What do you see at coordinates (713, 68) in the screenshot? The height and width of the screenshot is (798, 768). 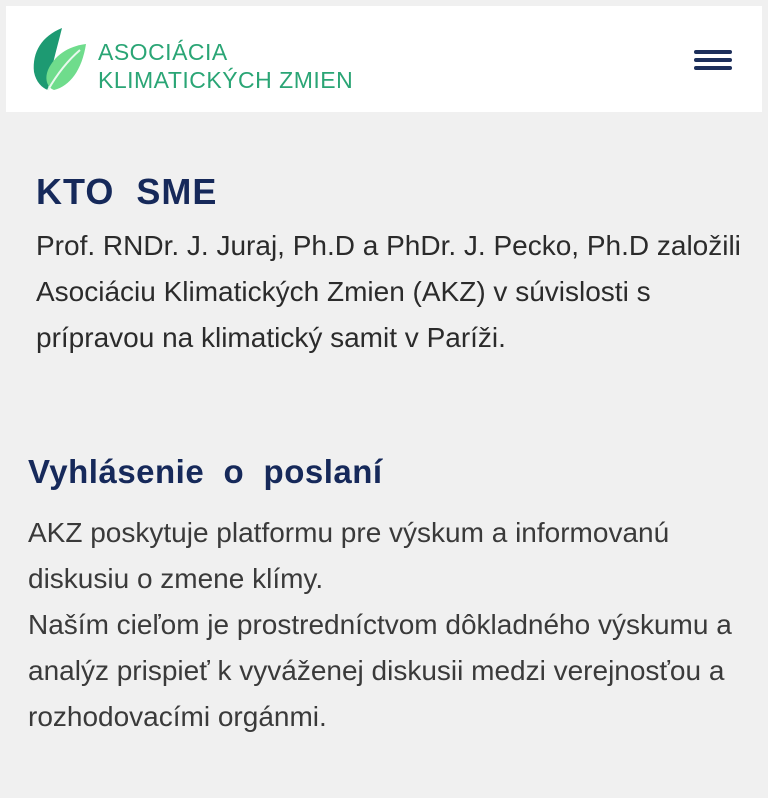 I see `menu-bar-bottom` at bounding box center [713, 68].